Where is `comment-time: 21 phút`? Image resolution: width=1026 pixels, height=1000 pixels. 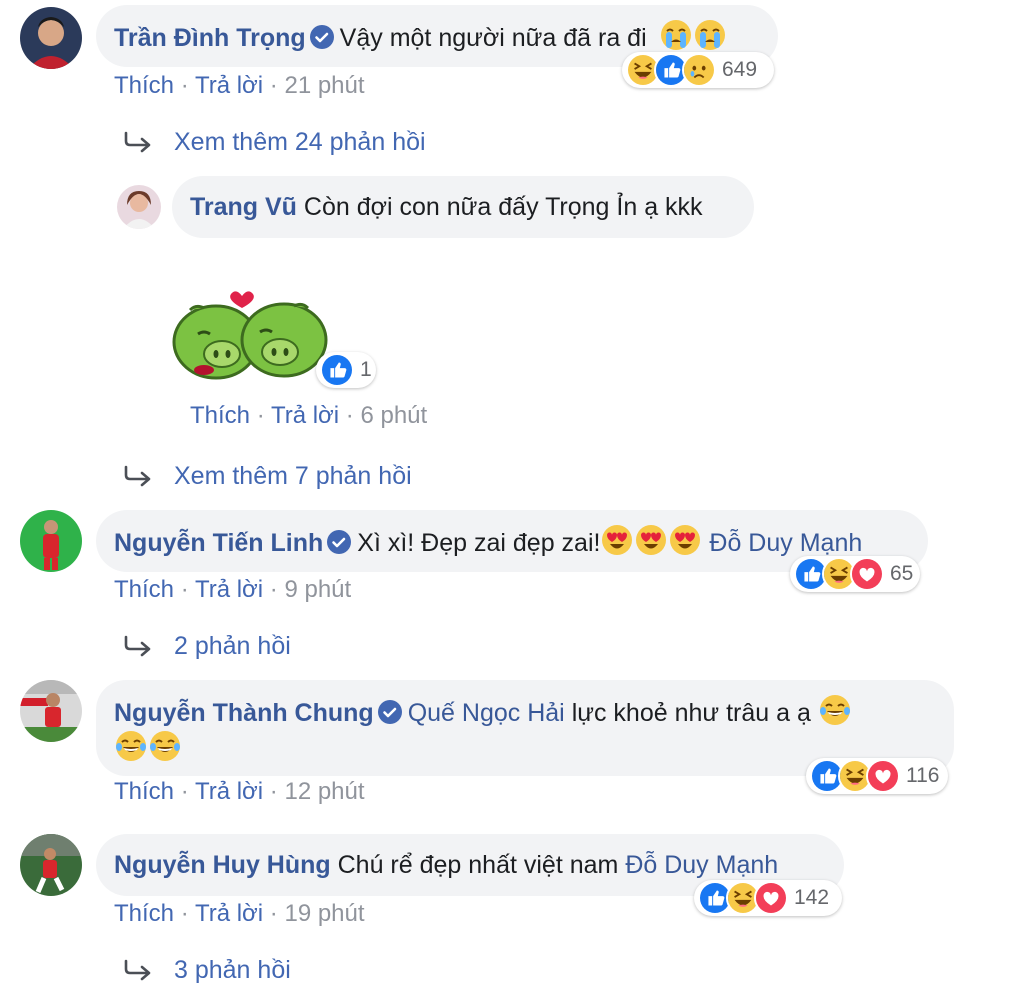
comment-time: 21 phút is located at coordinates (324, 85).